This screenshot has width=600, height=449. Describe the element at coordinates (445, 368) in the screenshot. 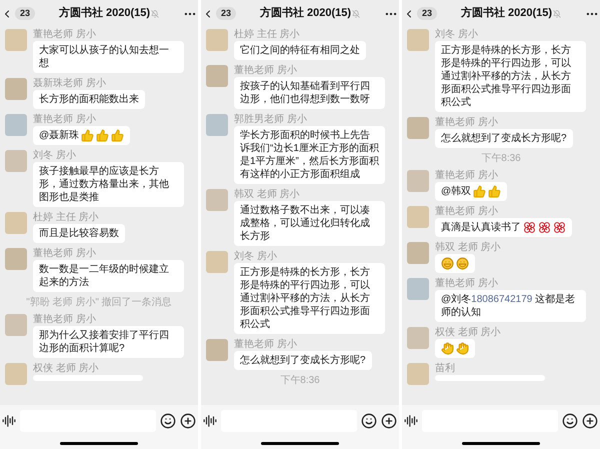

I see `sender-name: 苗利` at that location.